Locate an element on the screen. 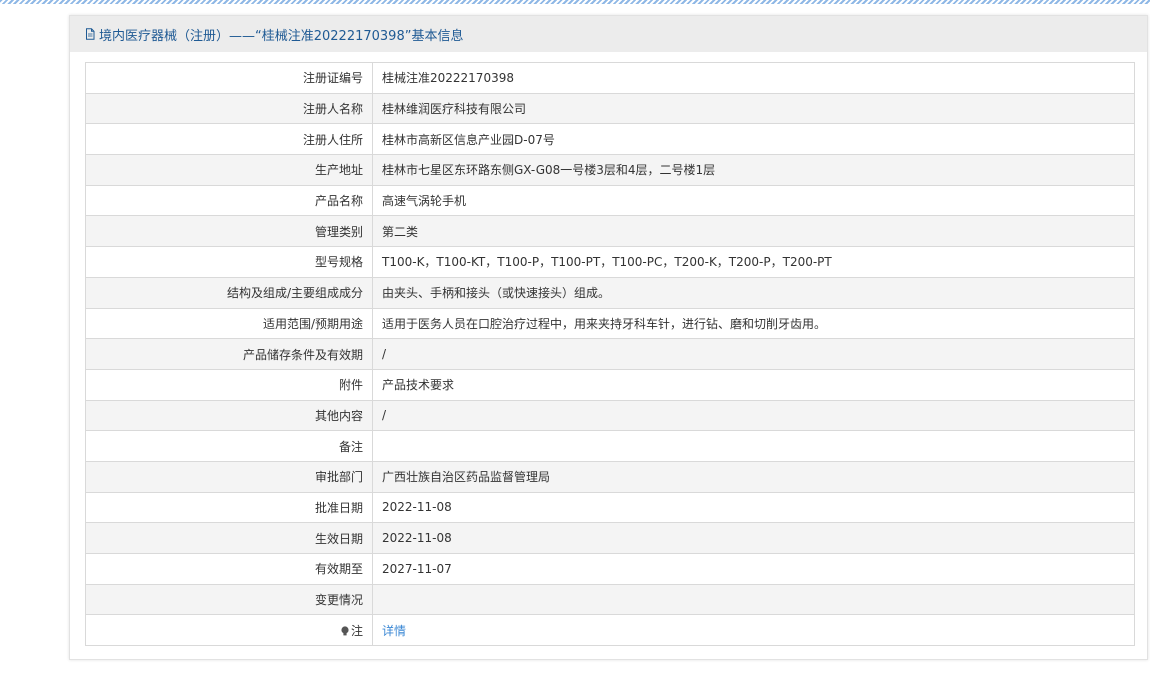  table-row: 注册人住所 桂林市高新区信息产业园D-07号 is located at coordinates (610, 139).